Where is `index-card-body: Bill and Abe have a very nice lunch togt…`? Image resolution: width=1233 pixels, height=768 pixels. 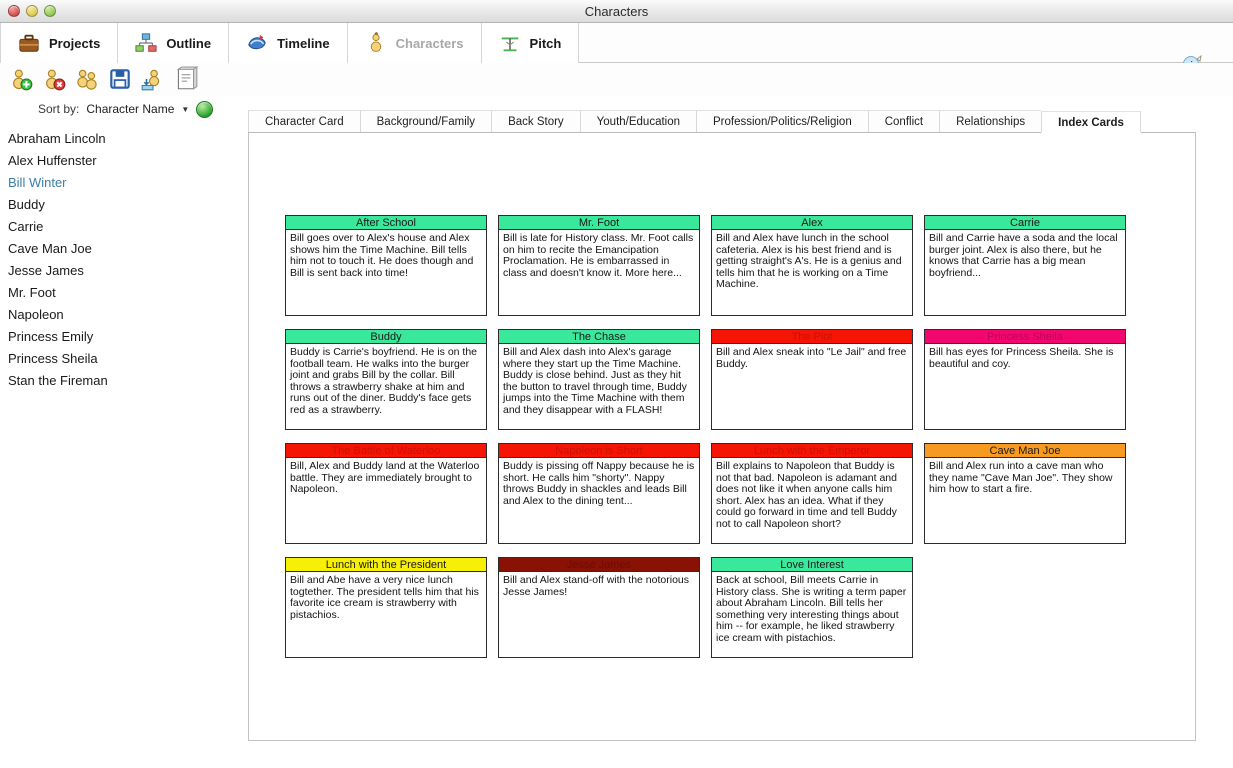 index-card-body: Bill and Abe have a very nice lunch togt… is located at coordinates (386, 614).